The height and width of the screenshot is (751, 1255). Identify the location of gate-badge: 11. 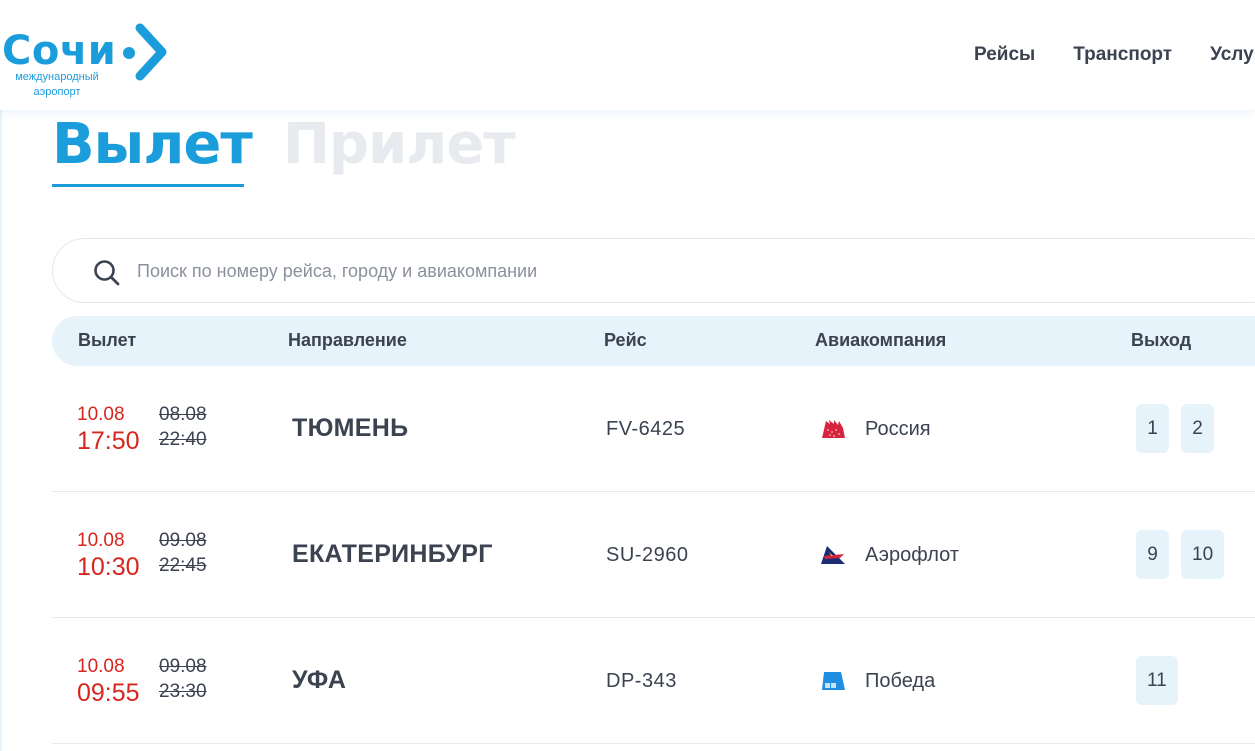
(1157, 680).